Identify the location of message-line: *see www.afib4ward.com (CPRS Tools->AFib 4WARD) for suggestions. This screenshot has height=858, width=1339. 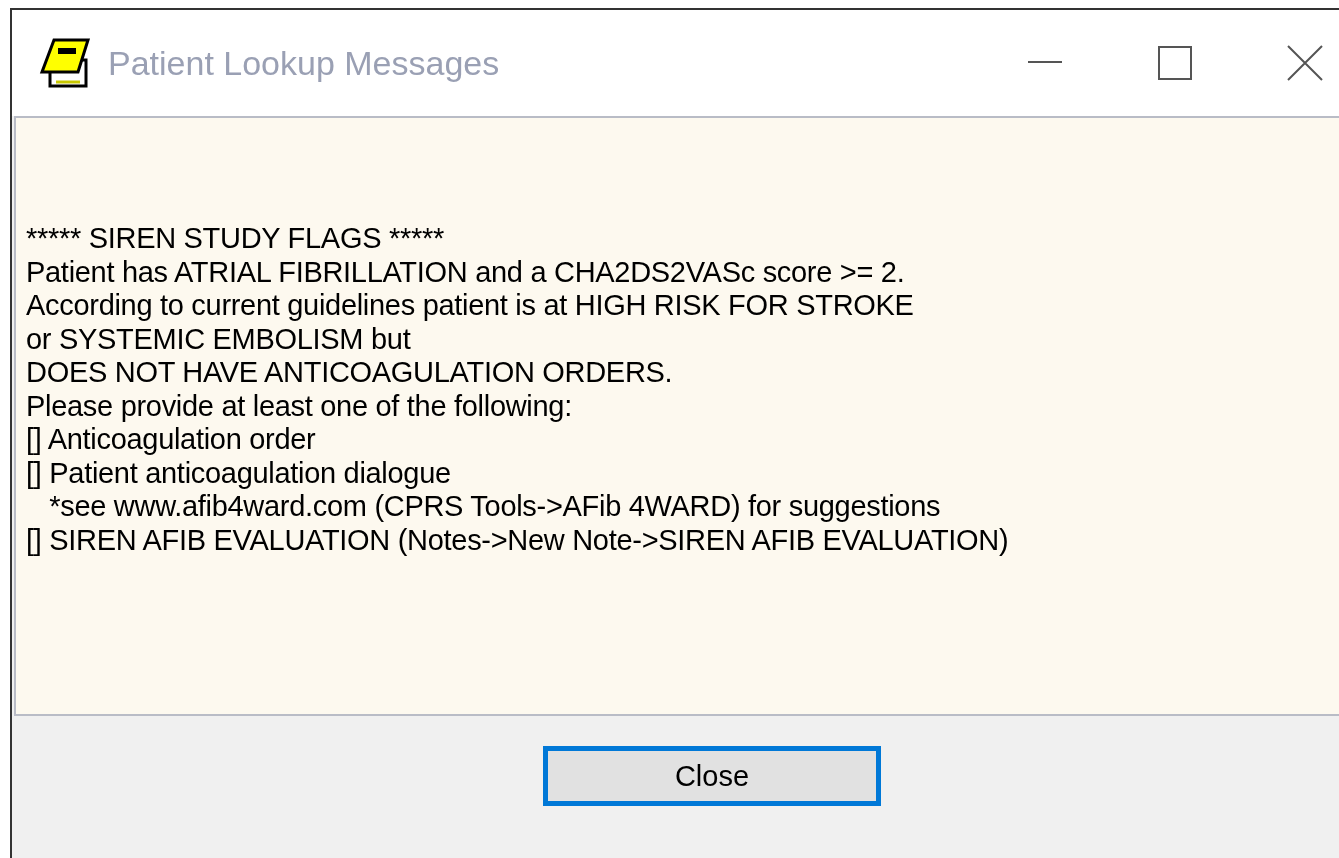
(495, 507).